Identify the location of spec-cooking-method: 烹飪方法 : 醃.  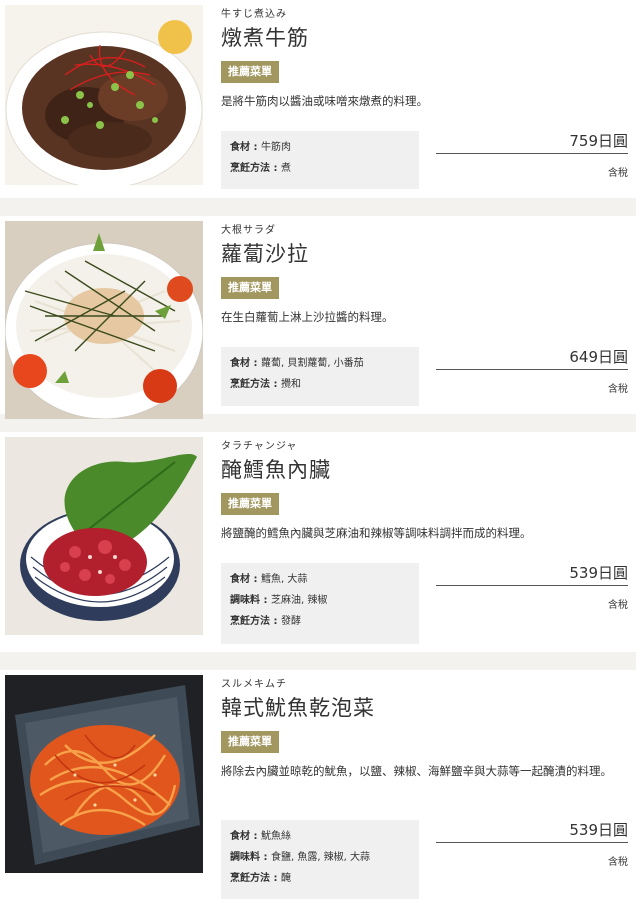
(260, 878).